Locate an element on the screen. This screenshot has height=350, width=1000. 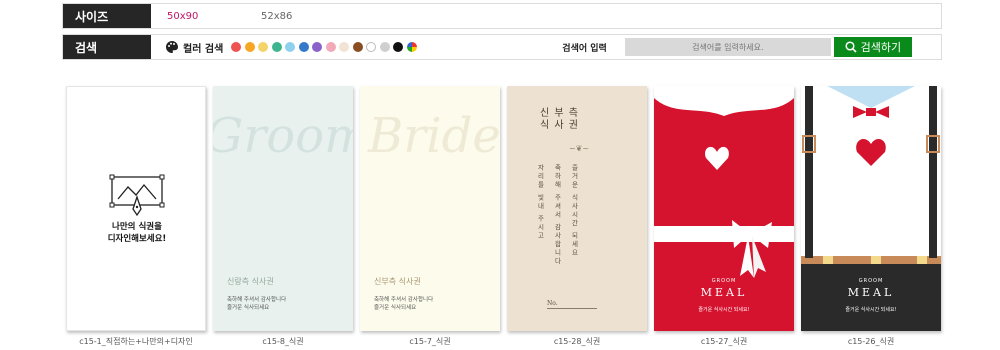
search-filter-row: 검색 컬러 검색 검색어 입력 검색하기 is located at coordinates (502, 47).